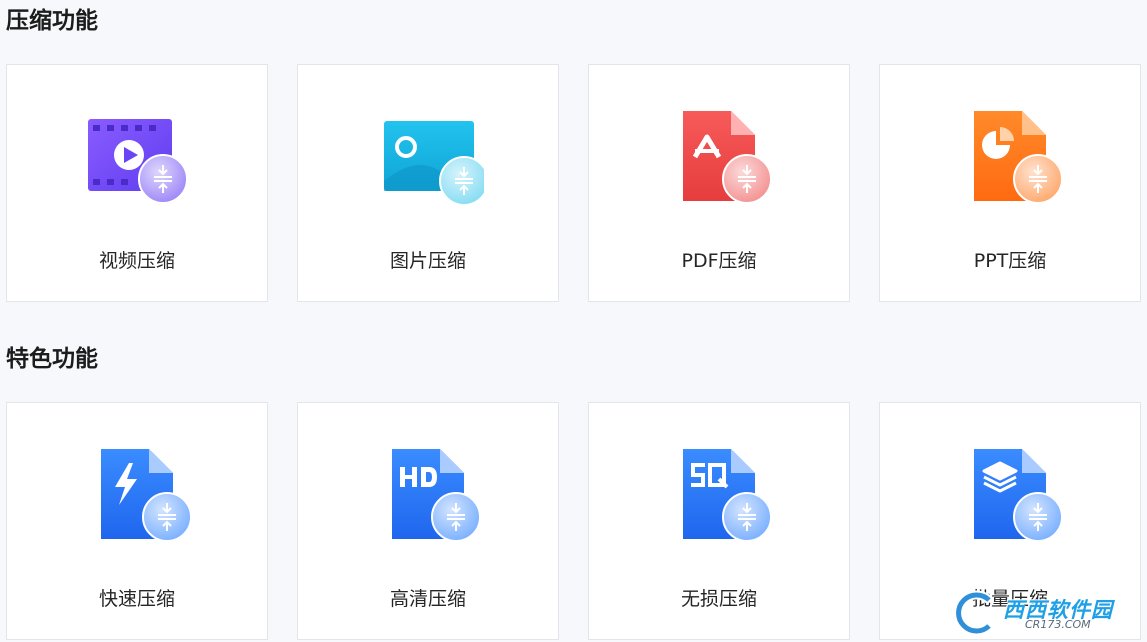  I want to click on ppt-compress-icon, so click(1018, 157).